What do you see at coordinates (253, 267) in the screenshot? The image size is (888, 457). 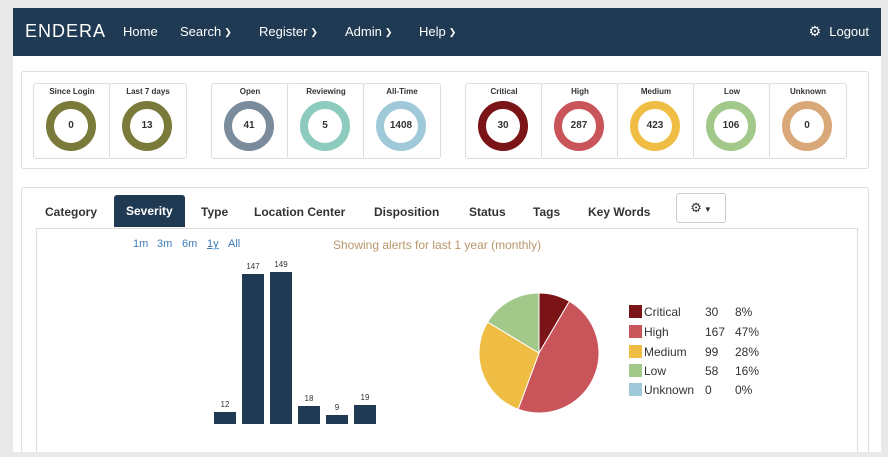 I see `bar-value-label: 147` at bounding box center [253, 267].